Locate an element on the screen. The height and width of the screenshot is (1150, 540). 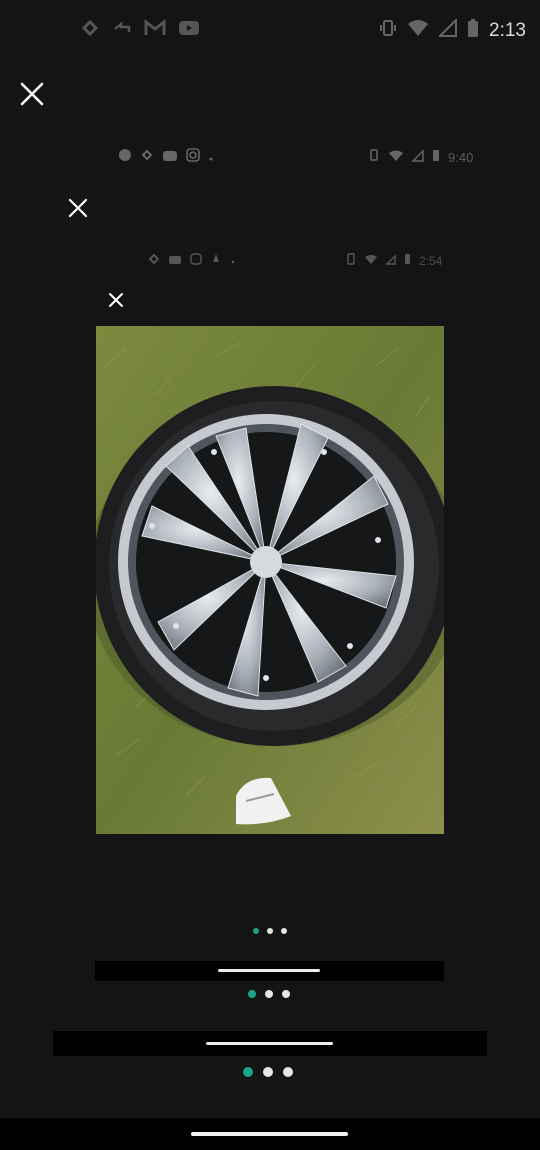
nested-status-bar-right-2: 2:54 is located at coordinates (394, 261).